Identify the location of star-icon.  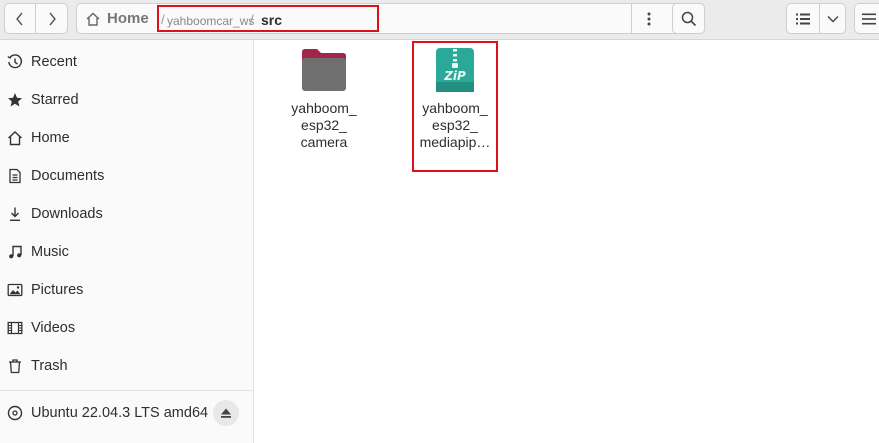
(15, 100).